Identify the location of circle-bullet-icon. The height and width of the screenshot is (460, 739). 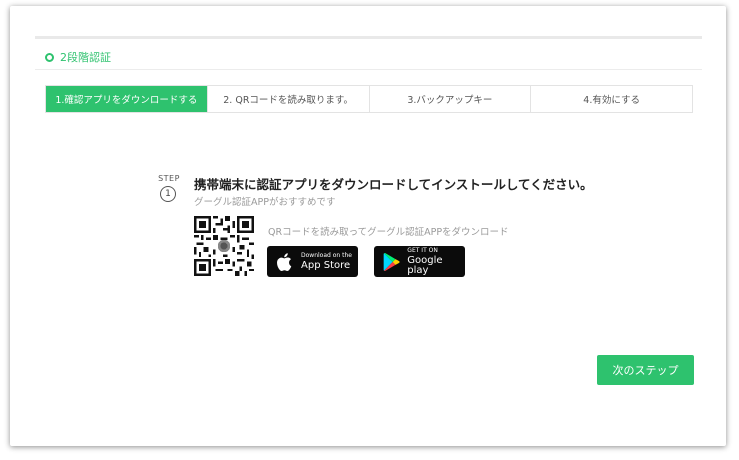
(49, 57).